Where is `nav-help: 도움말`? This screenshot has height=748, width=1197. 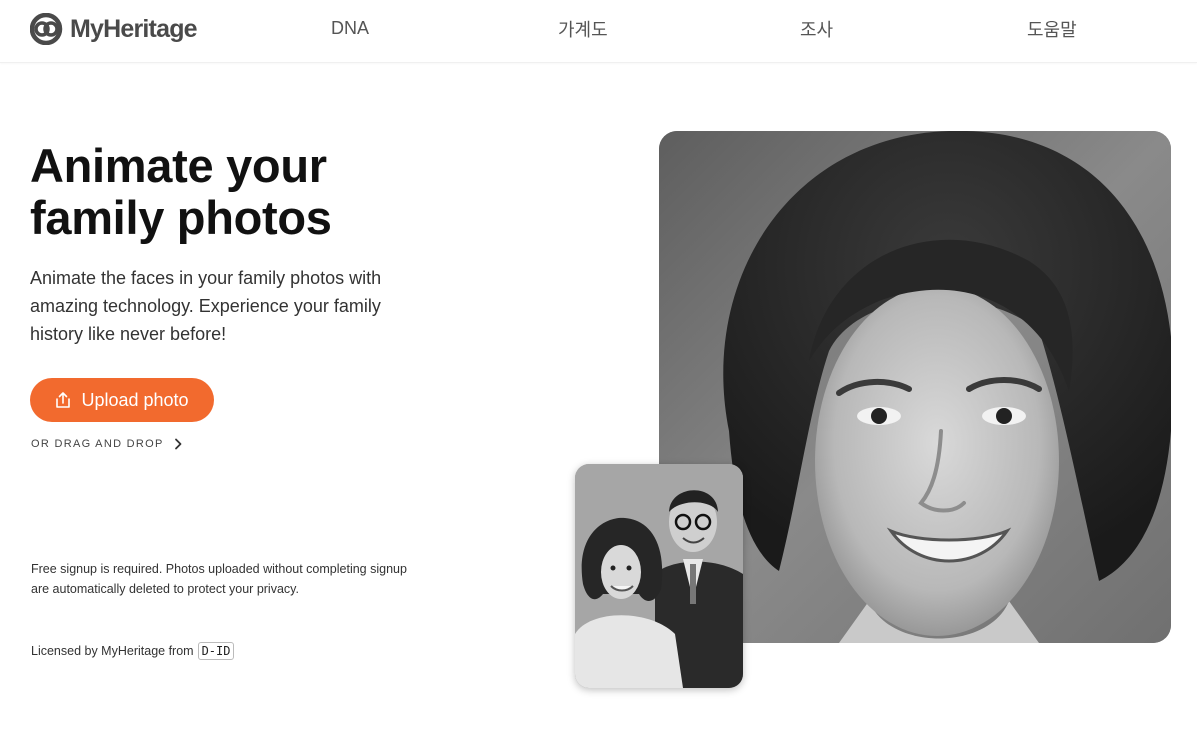
nav-help: 도움말 is located at coordinates (1052, 29).